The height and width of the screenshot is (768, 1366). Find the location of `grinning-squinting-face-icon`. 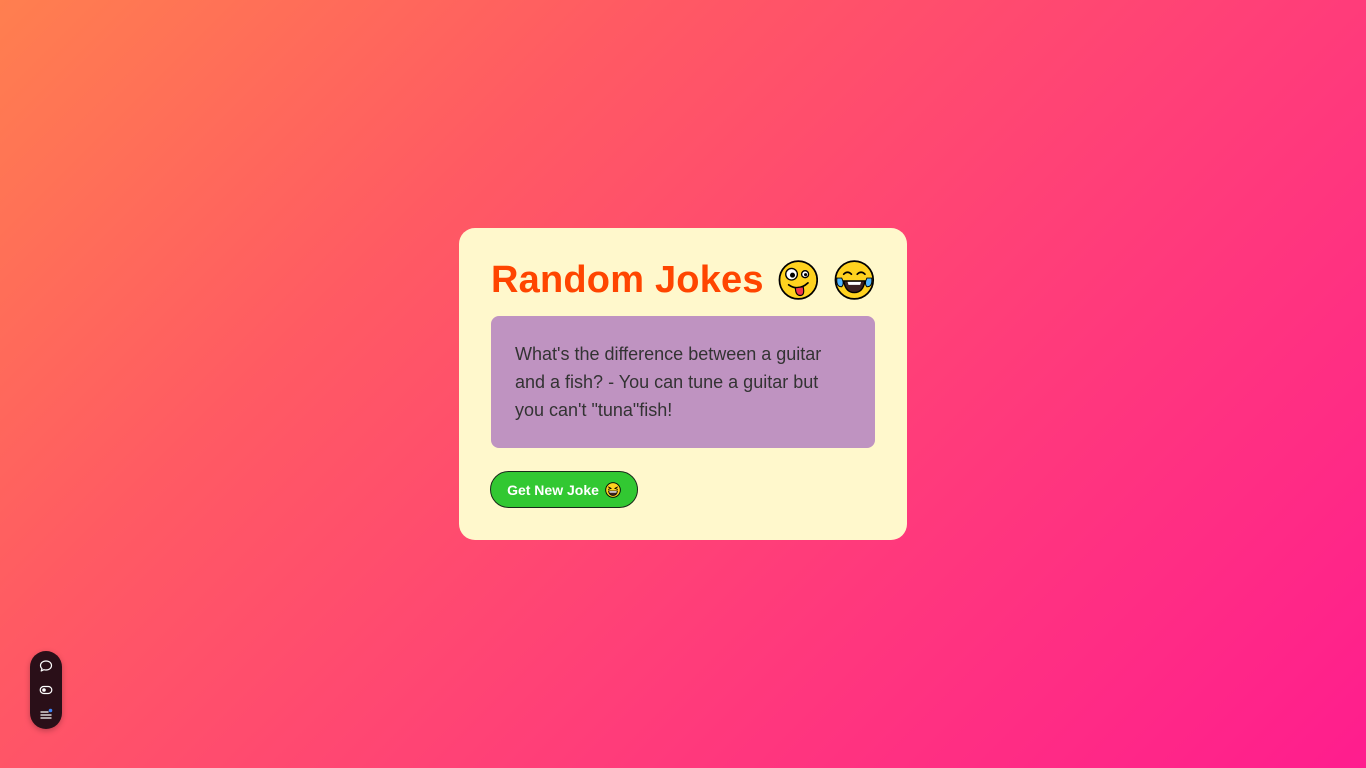

grinning-squinting-face-icon is located at coordinates (613, 489).